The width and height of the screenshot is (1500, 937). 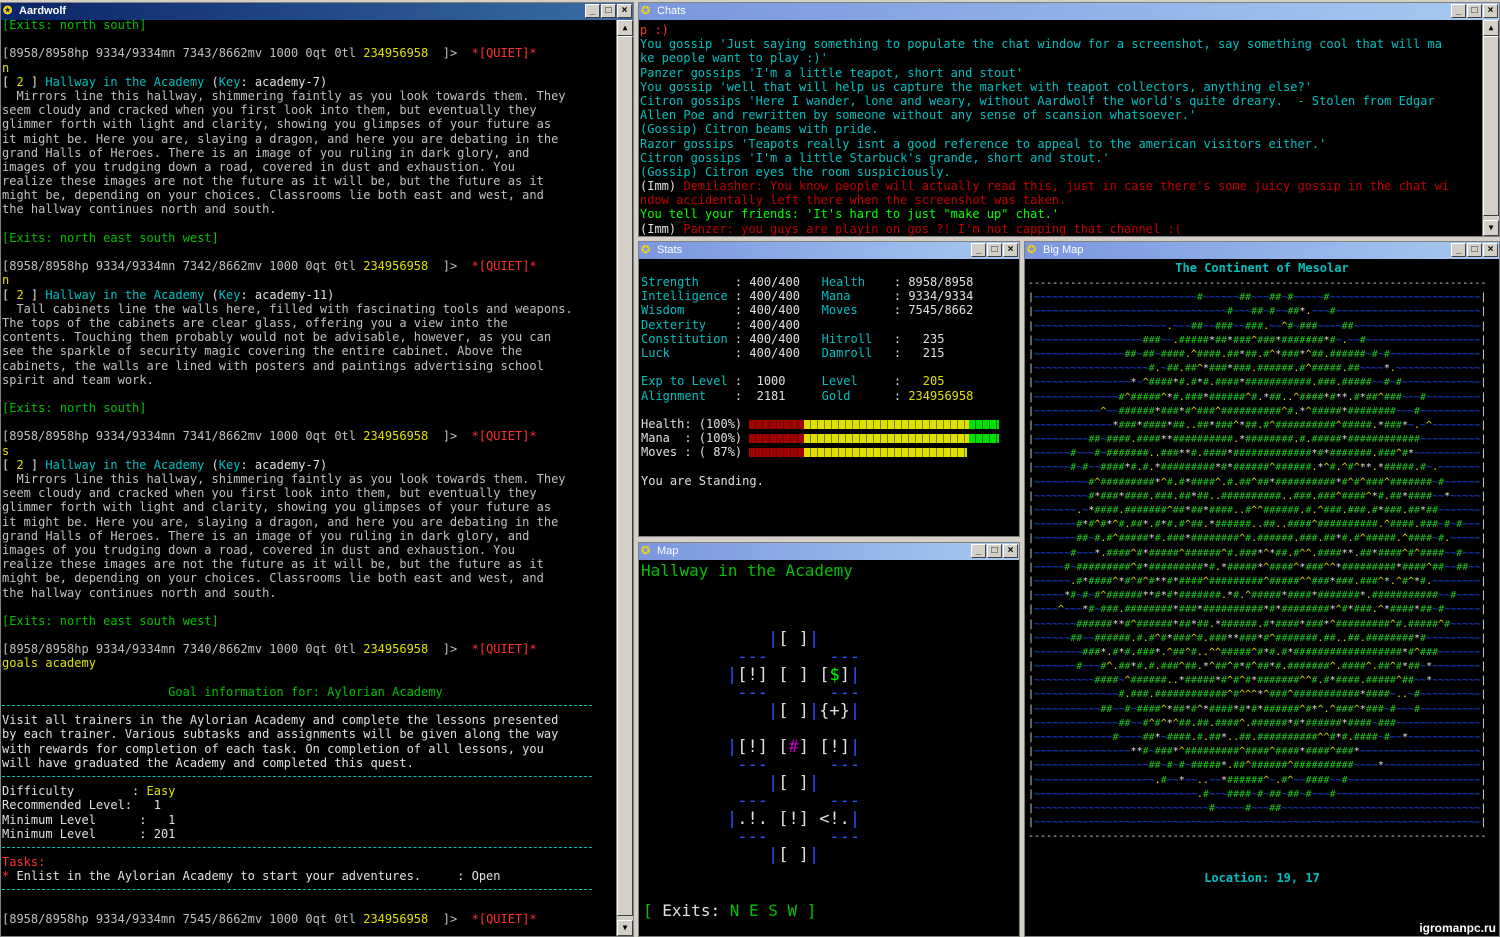 What do you see at coordinates (1069, 11) in the screenshot?
I see `chats-window-titlebar: ✪ Chats _ □ ×` at bounding box center [1069, 11].